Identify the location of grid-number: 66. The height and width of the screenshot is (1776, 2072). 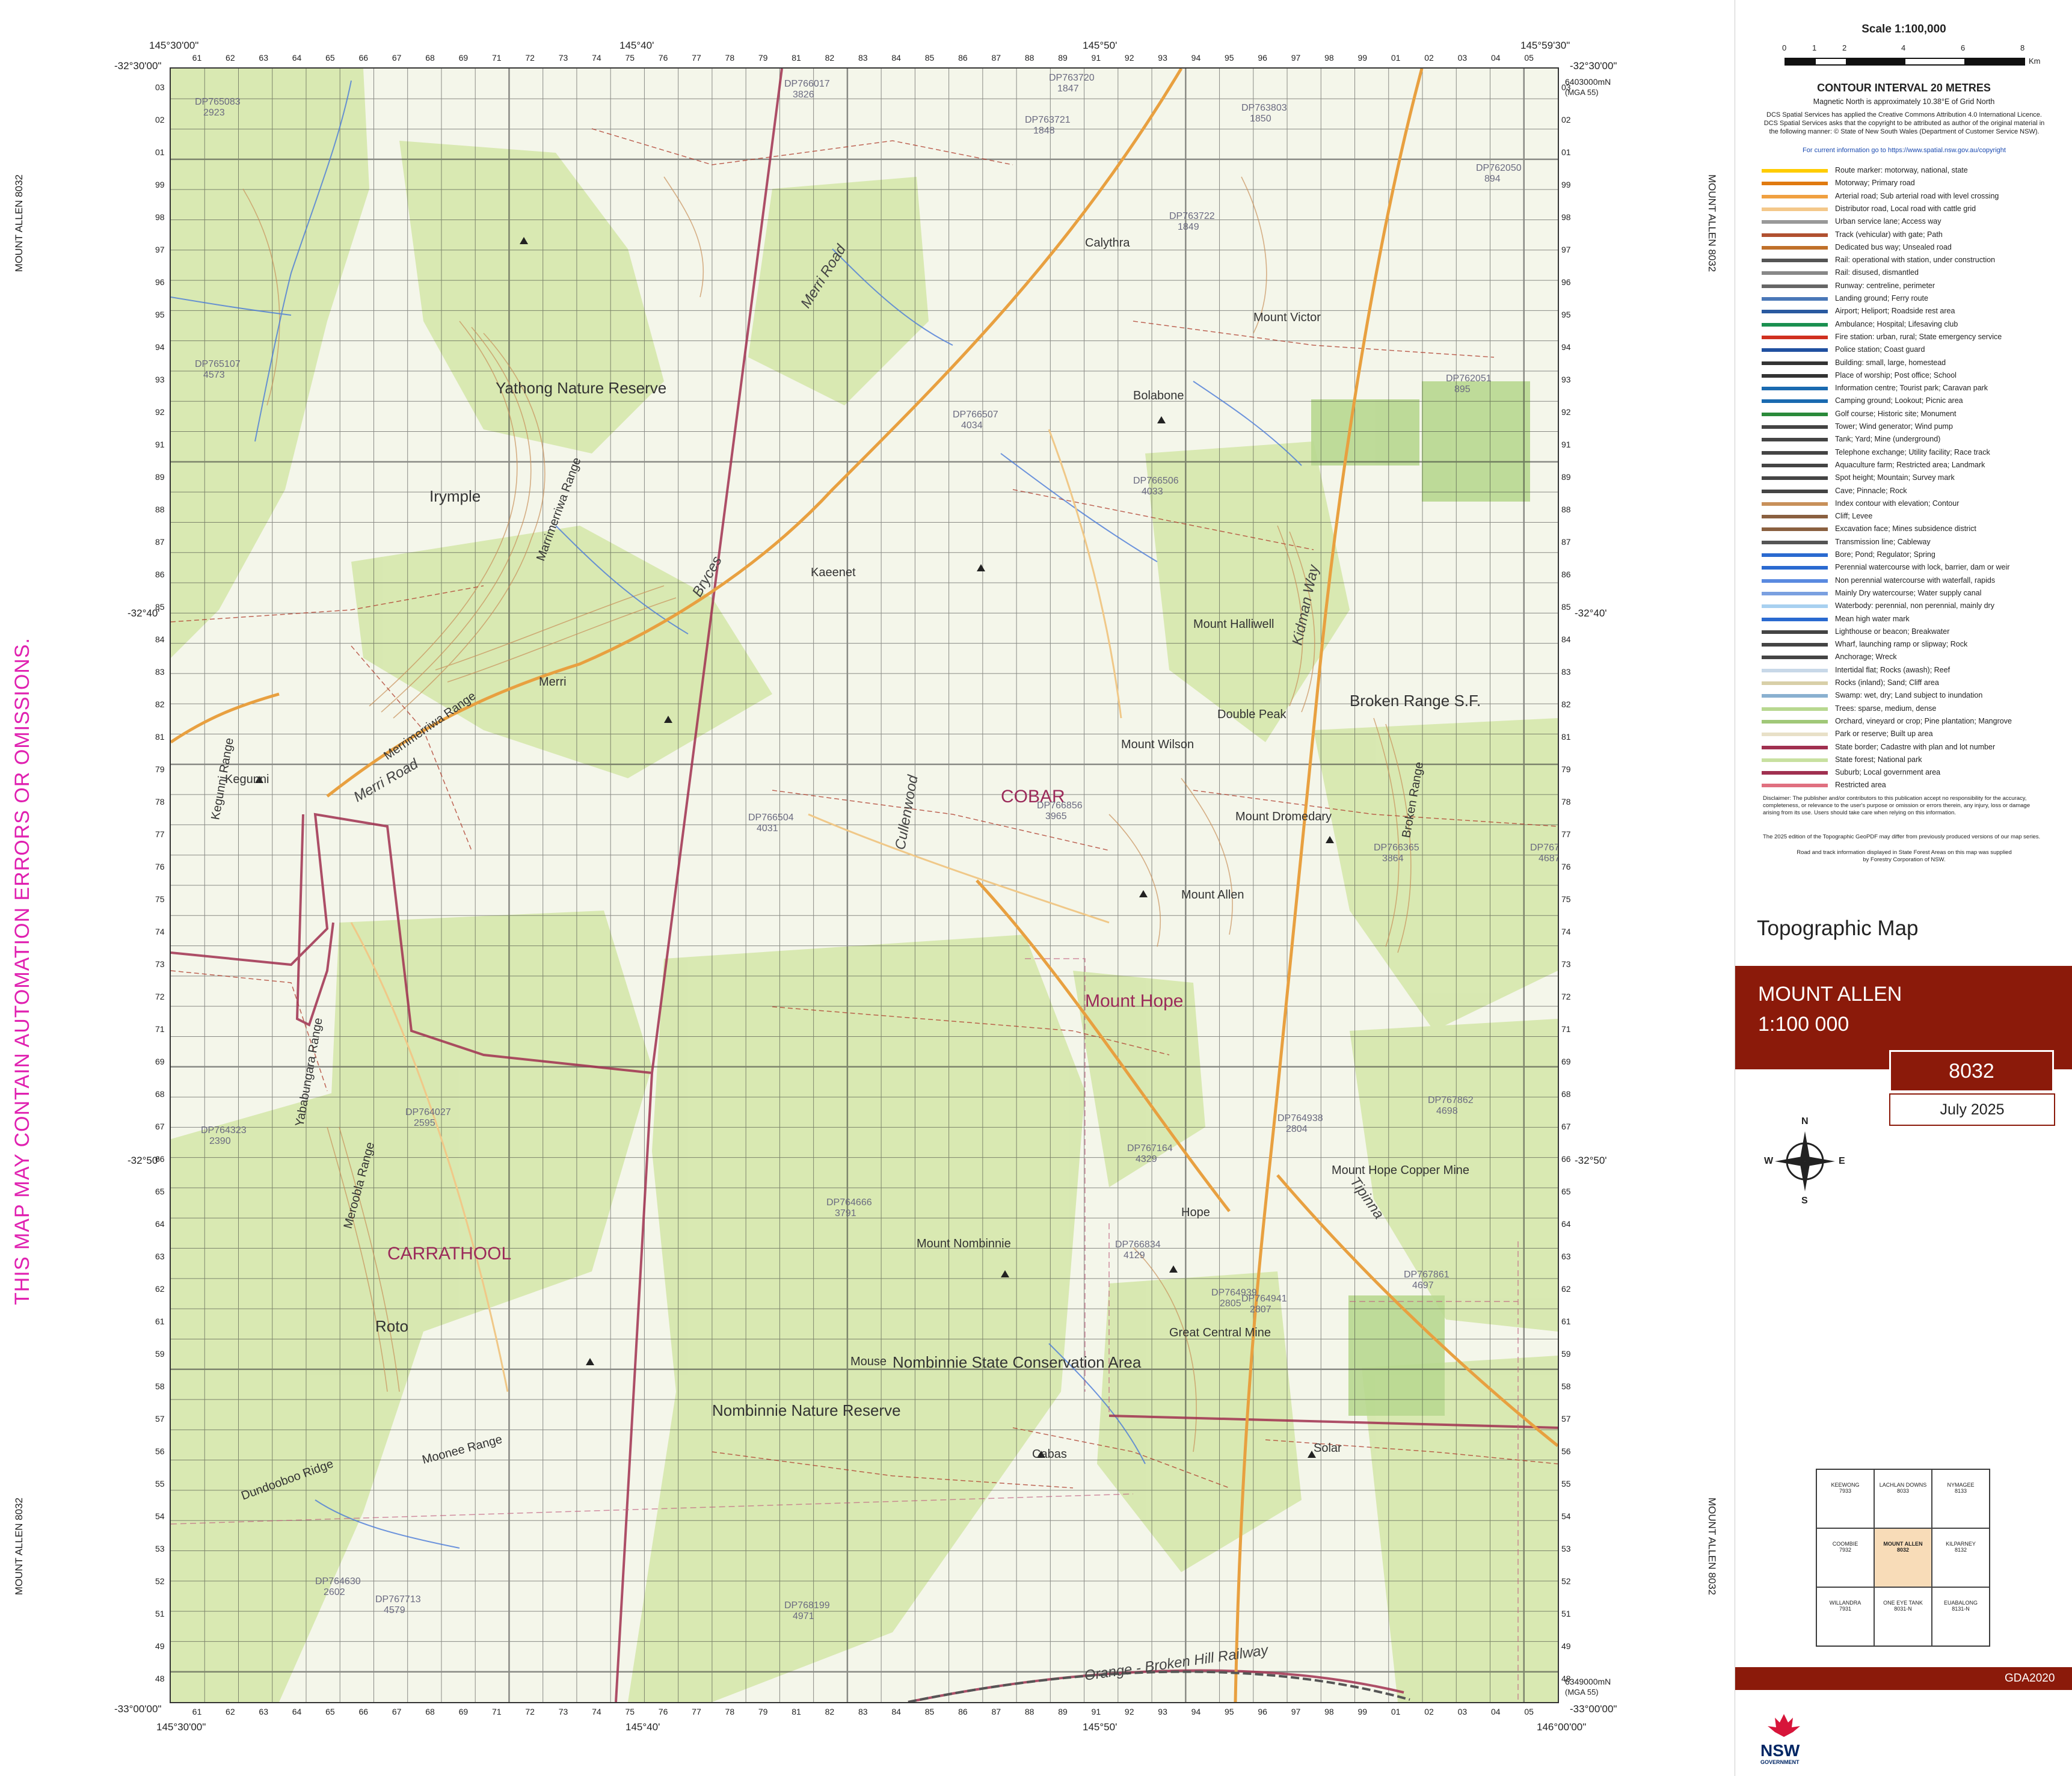
(1566, 1159).